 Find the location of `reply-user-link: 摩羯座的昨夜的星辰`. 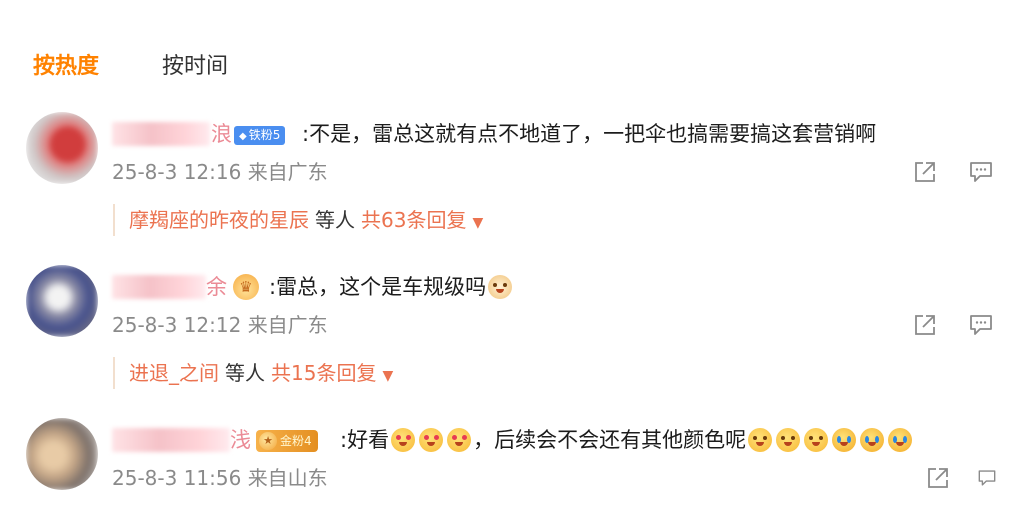

reply-user-link: 摩羯座的昨夜的星辰 is located at coordinates (219, 220).